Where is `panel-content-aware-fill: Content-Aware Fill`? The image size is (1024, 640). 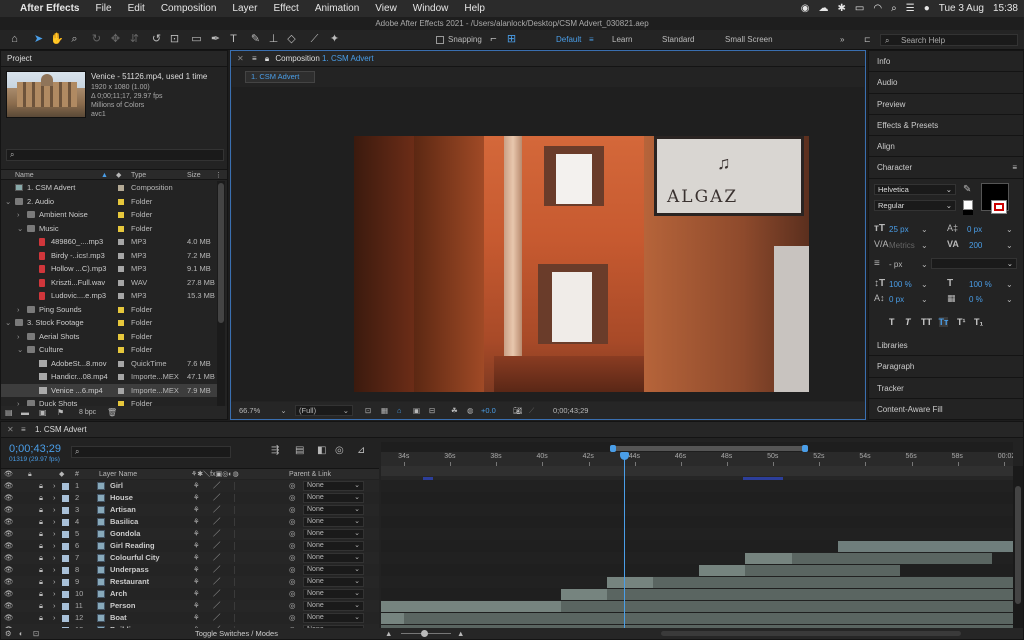
panel-content-aware-fill: Content-Aware Fill is located at coordinates (946, 410).